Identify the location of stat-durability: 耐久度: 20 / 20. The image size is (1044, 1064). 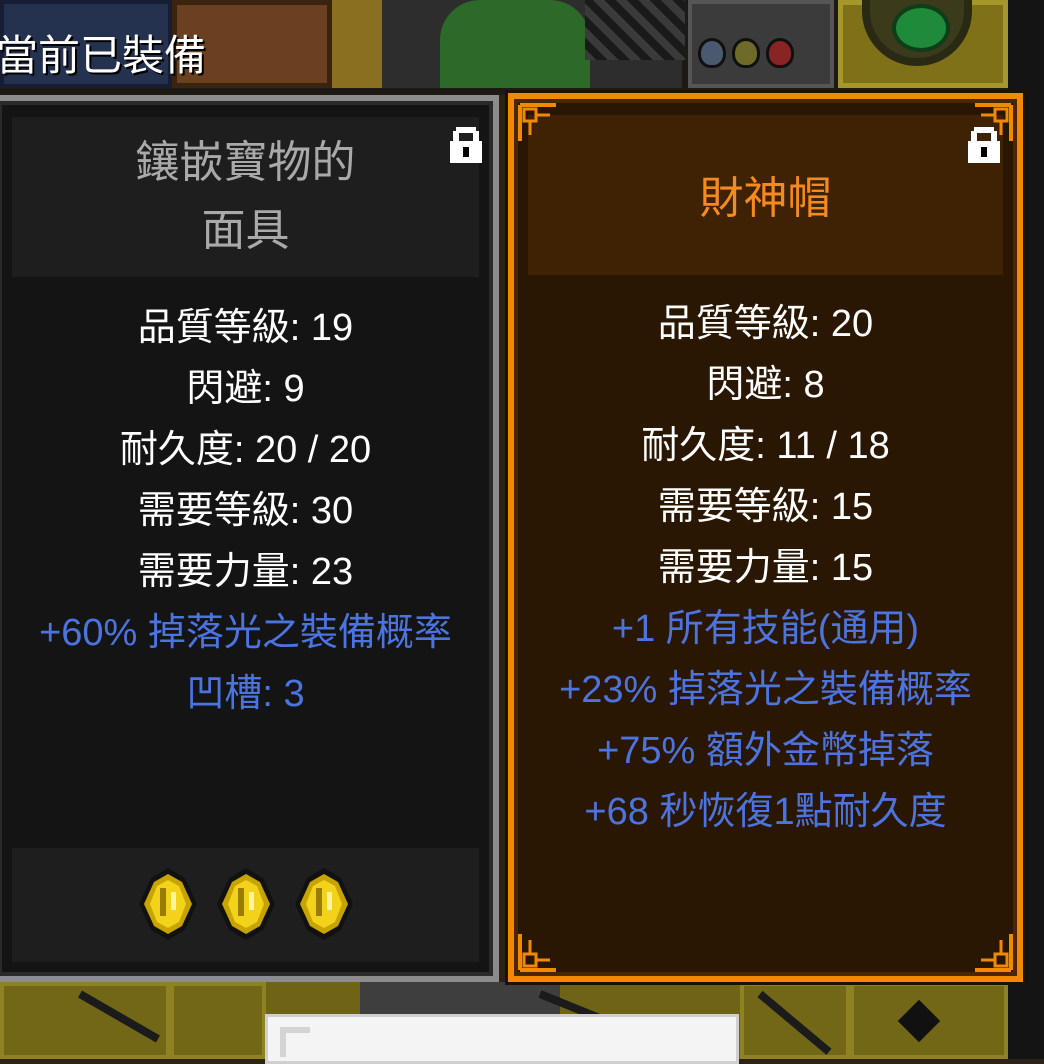
(245, 450).